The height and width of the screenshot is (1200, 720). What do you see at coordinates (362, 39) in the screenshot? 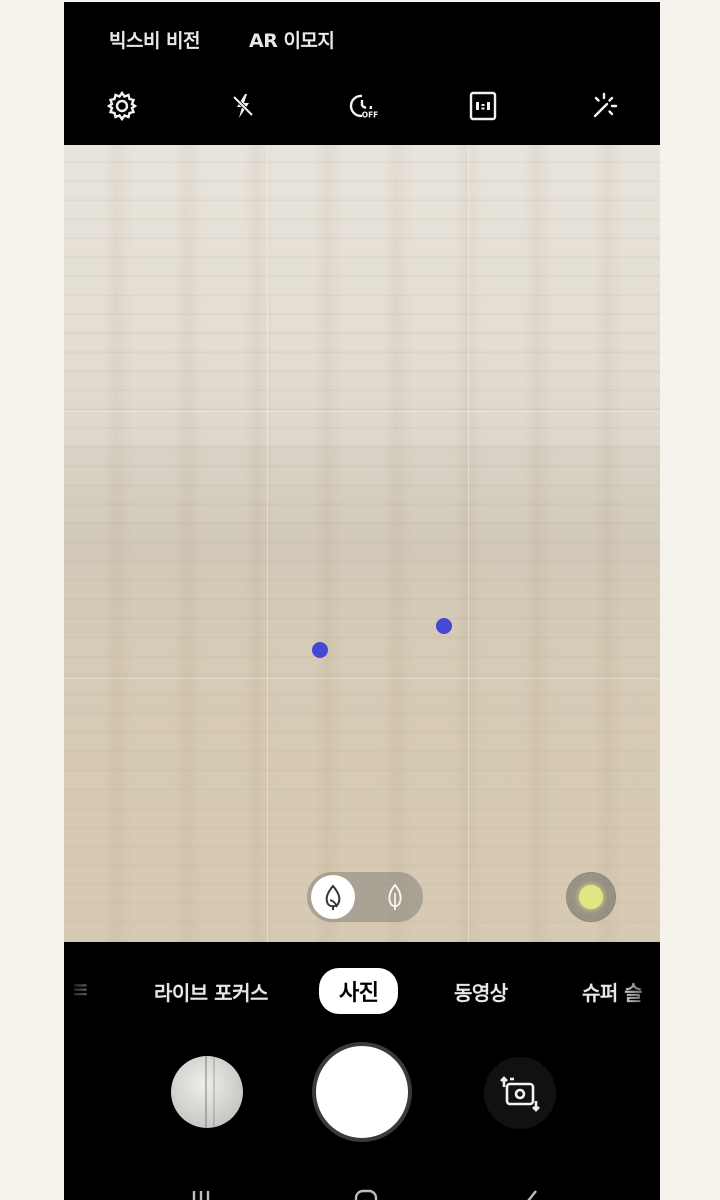
I see `top-links: 빅스비 비전 AR 이모지` at bounding box center [362, 39].